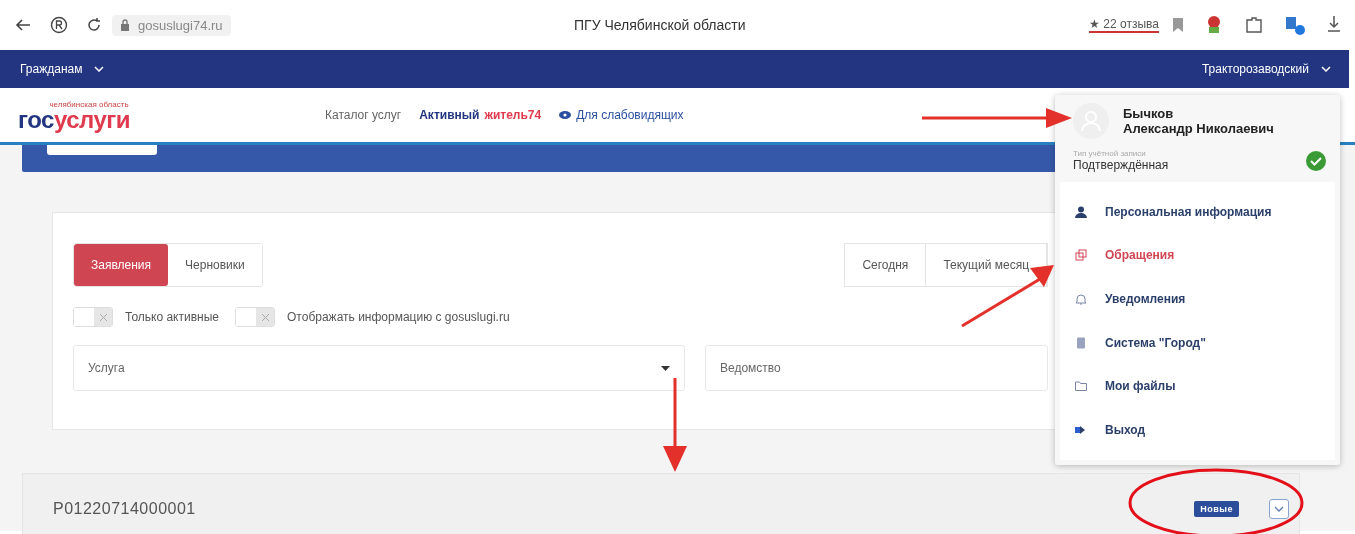  Describe the element at coordinates (363, 115) in the screenshot. I see `catalog-link: Каталог услуг` at that location.